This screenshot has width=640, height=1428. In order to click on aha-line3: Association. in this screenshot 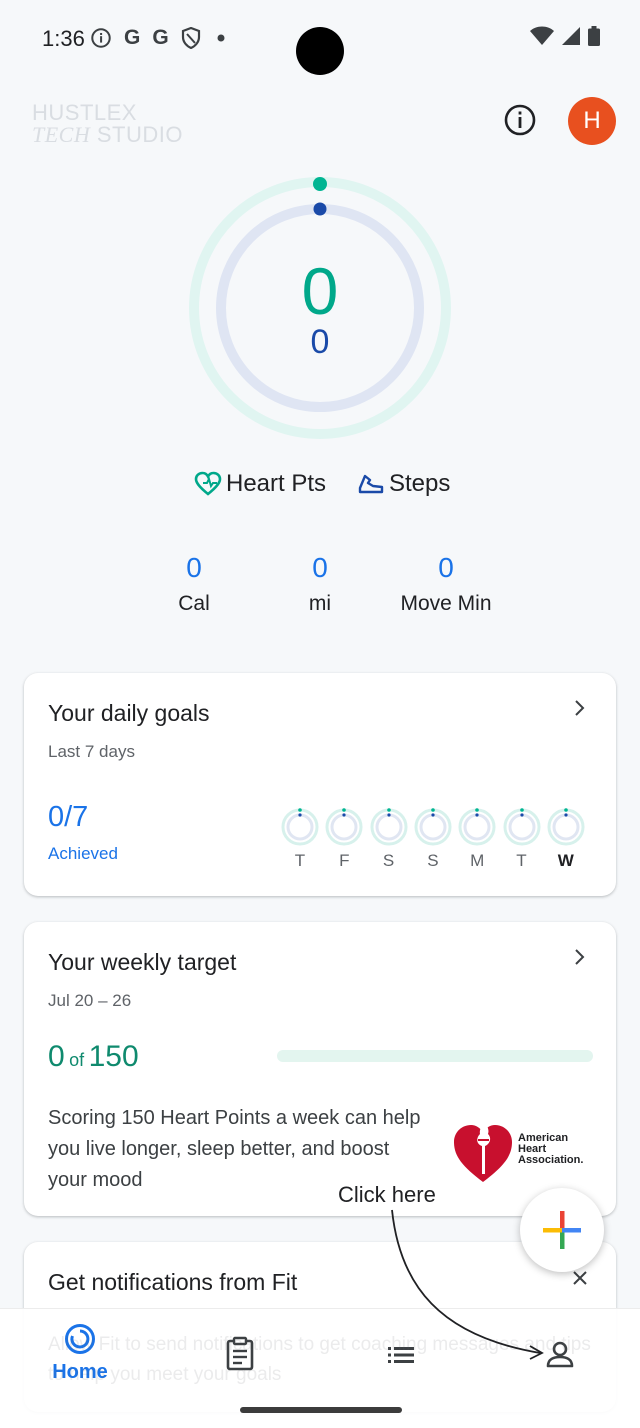, I will do `click(551, 1160)`.